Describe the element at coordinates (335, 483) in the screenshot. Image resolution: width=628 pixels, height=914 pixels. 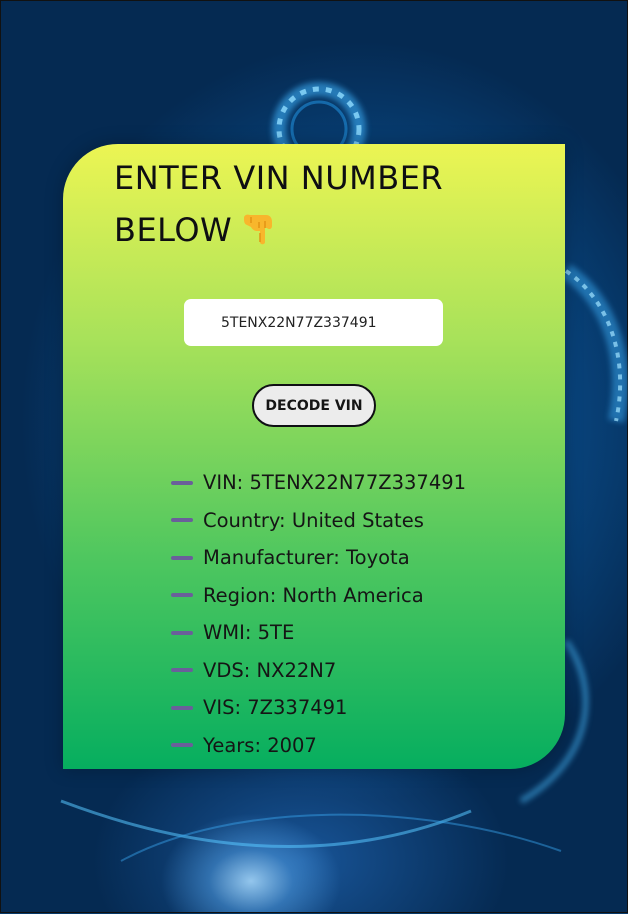
I see `result-text: VIN: 5TENX22N77Z337491` at that location.